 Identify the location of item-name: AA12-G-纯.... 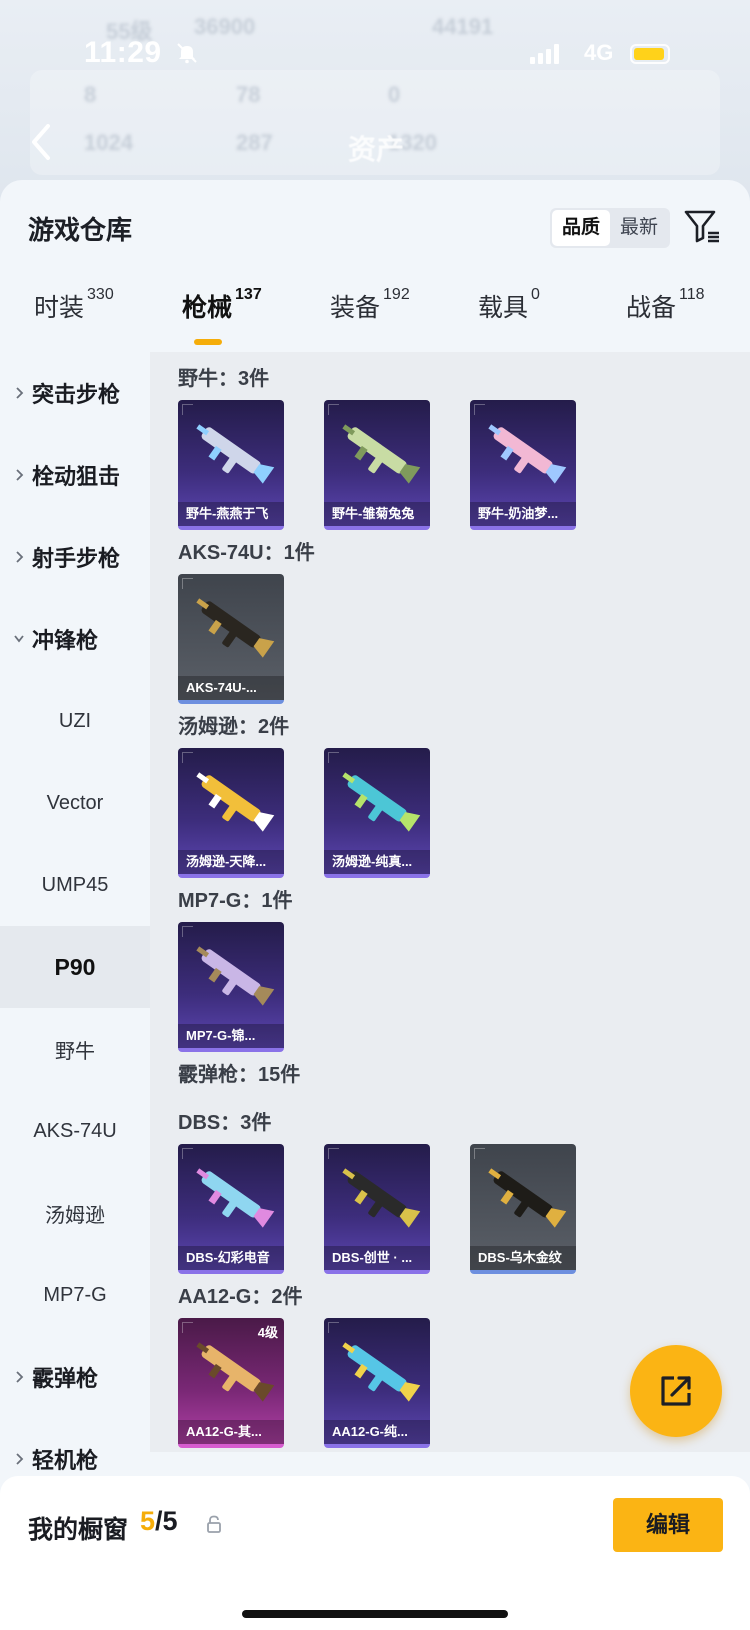
(377, 1432).